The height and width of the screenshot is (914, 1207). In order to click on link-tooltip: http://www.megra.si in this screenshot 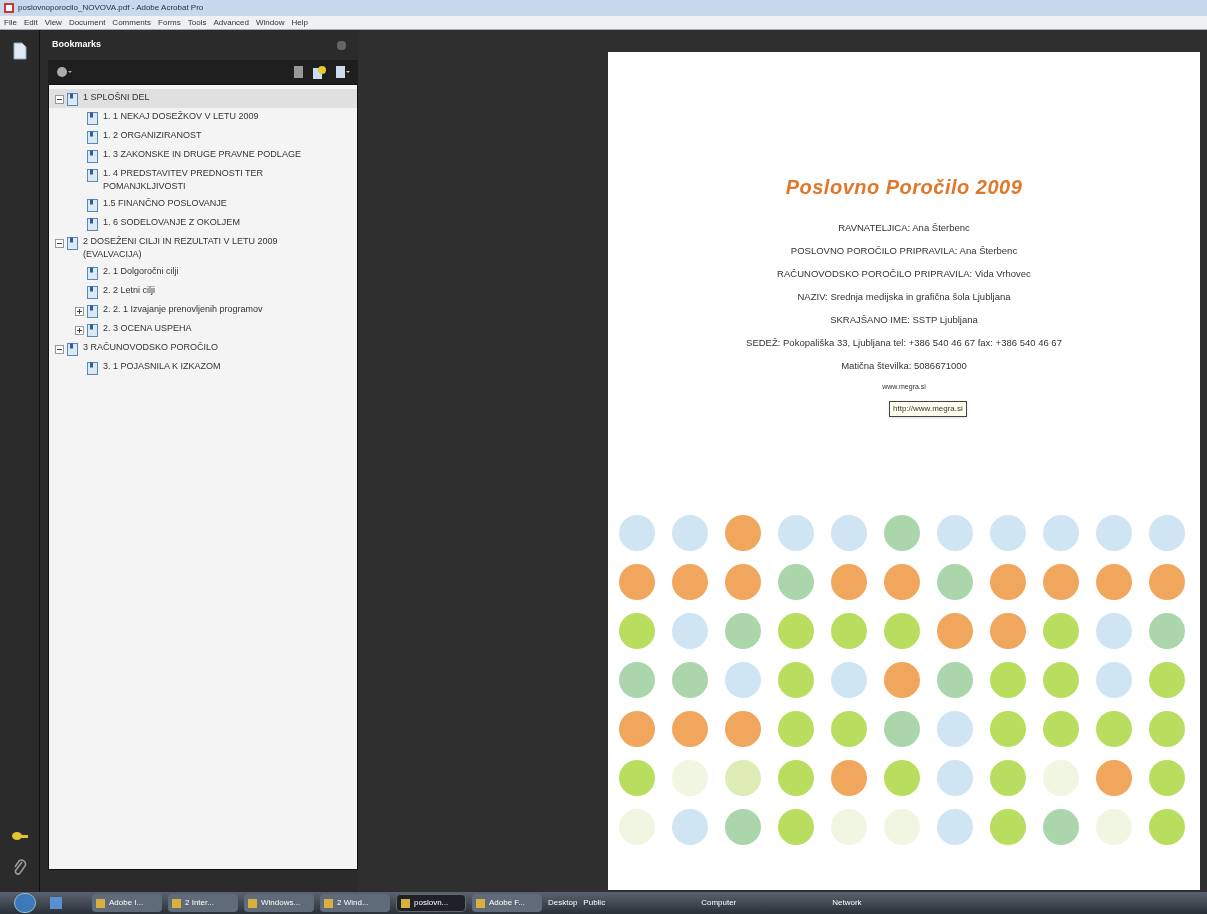, I will do `click(928, 409)`.